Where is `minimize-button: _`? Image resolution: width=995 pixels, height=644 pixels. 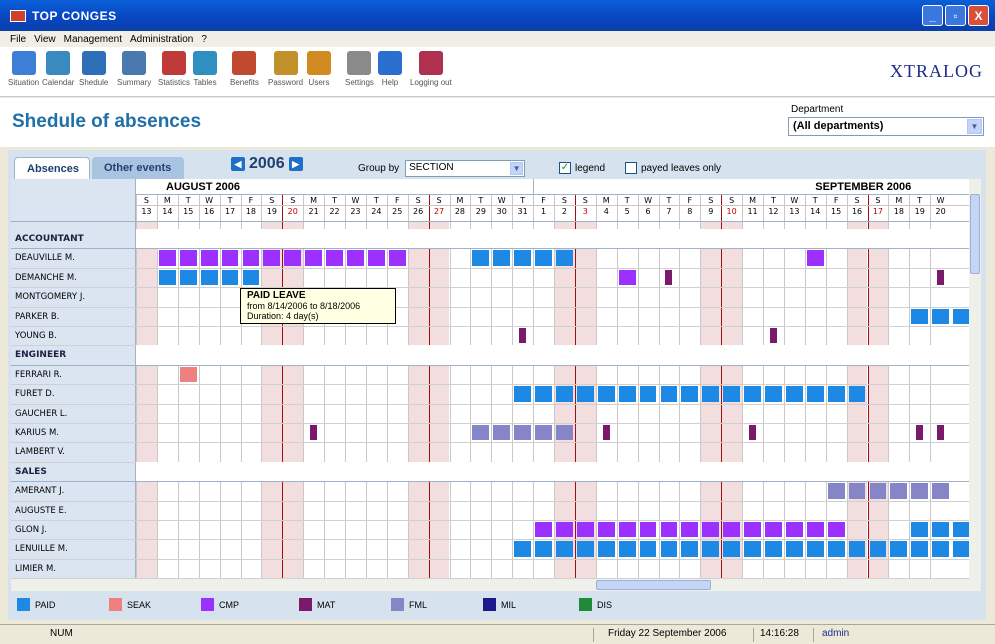 minimize-button: _ is located at coordinates (932, 15).